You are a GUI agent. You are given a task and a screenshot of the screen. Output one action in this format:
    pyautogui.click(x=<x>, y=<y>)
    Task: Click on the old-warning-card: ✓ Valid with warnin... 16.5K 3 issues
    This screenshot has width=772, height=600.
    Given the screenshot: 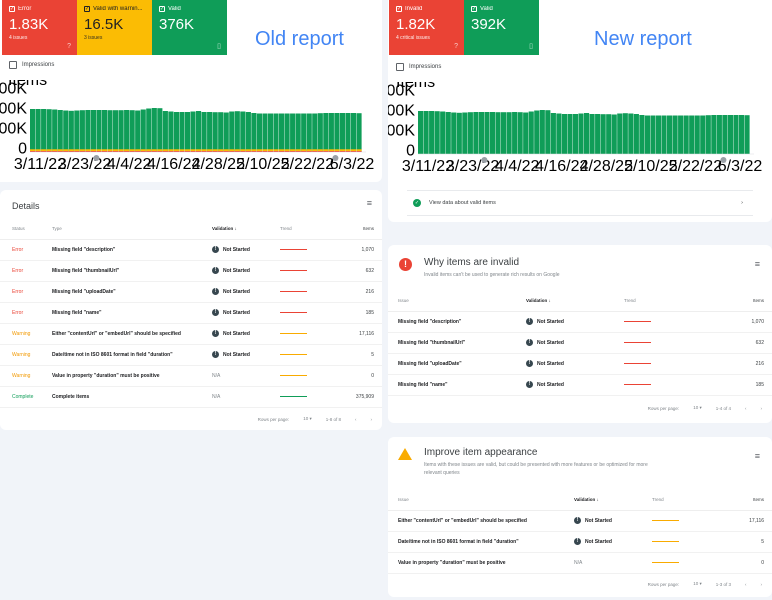 What is the action you would take?
    pyautogui.click(x=114, y=27)
    